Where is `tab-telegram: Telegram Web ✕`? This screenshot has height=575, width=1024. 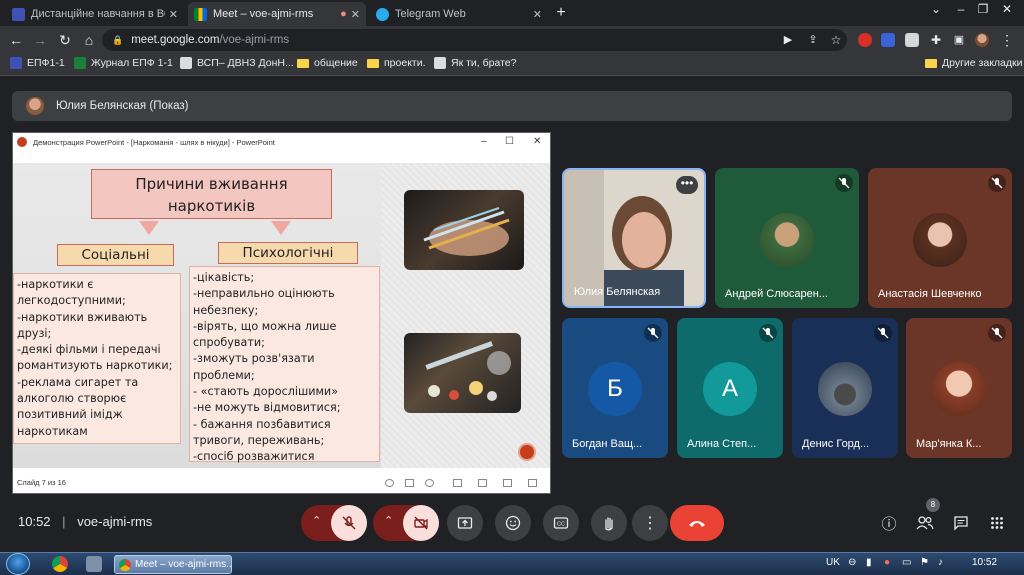 tab-telegram: Telegram Web ✕ is located at coordinates (459, 14).